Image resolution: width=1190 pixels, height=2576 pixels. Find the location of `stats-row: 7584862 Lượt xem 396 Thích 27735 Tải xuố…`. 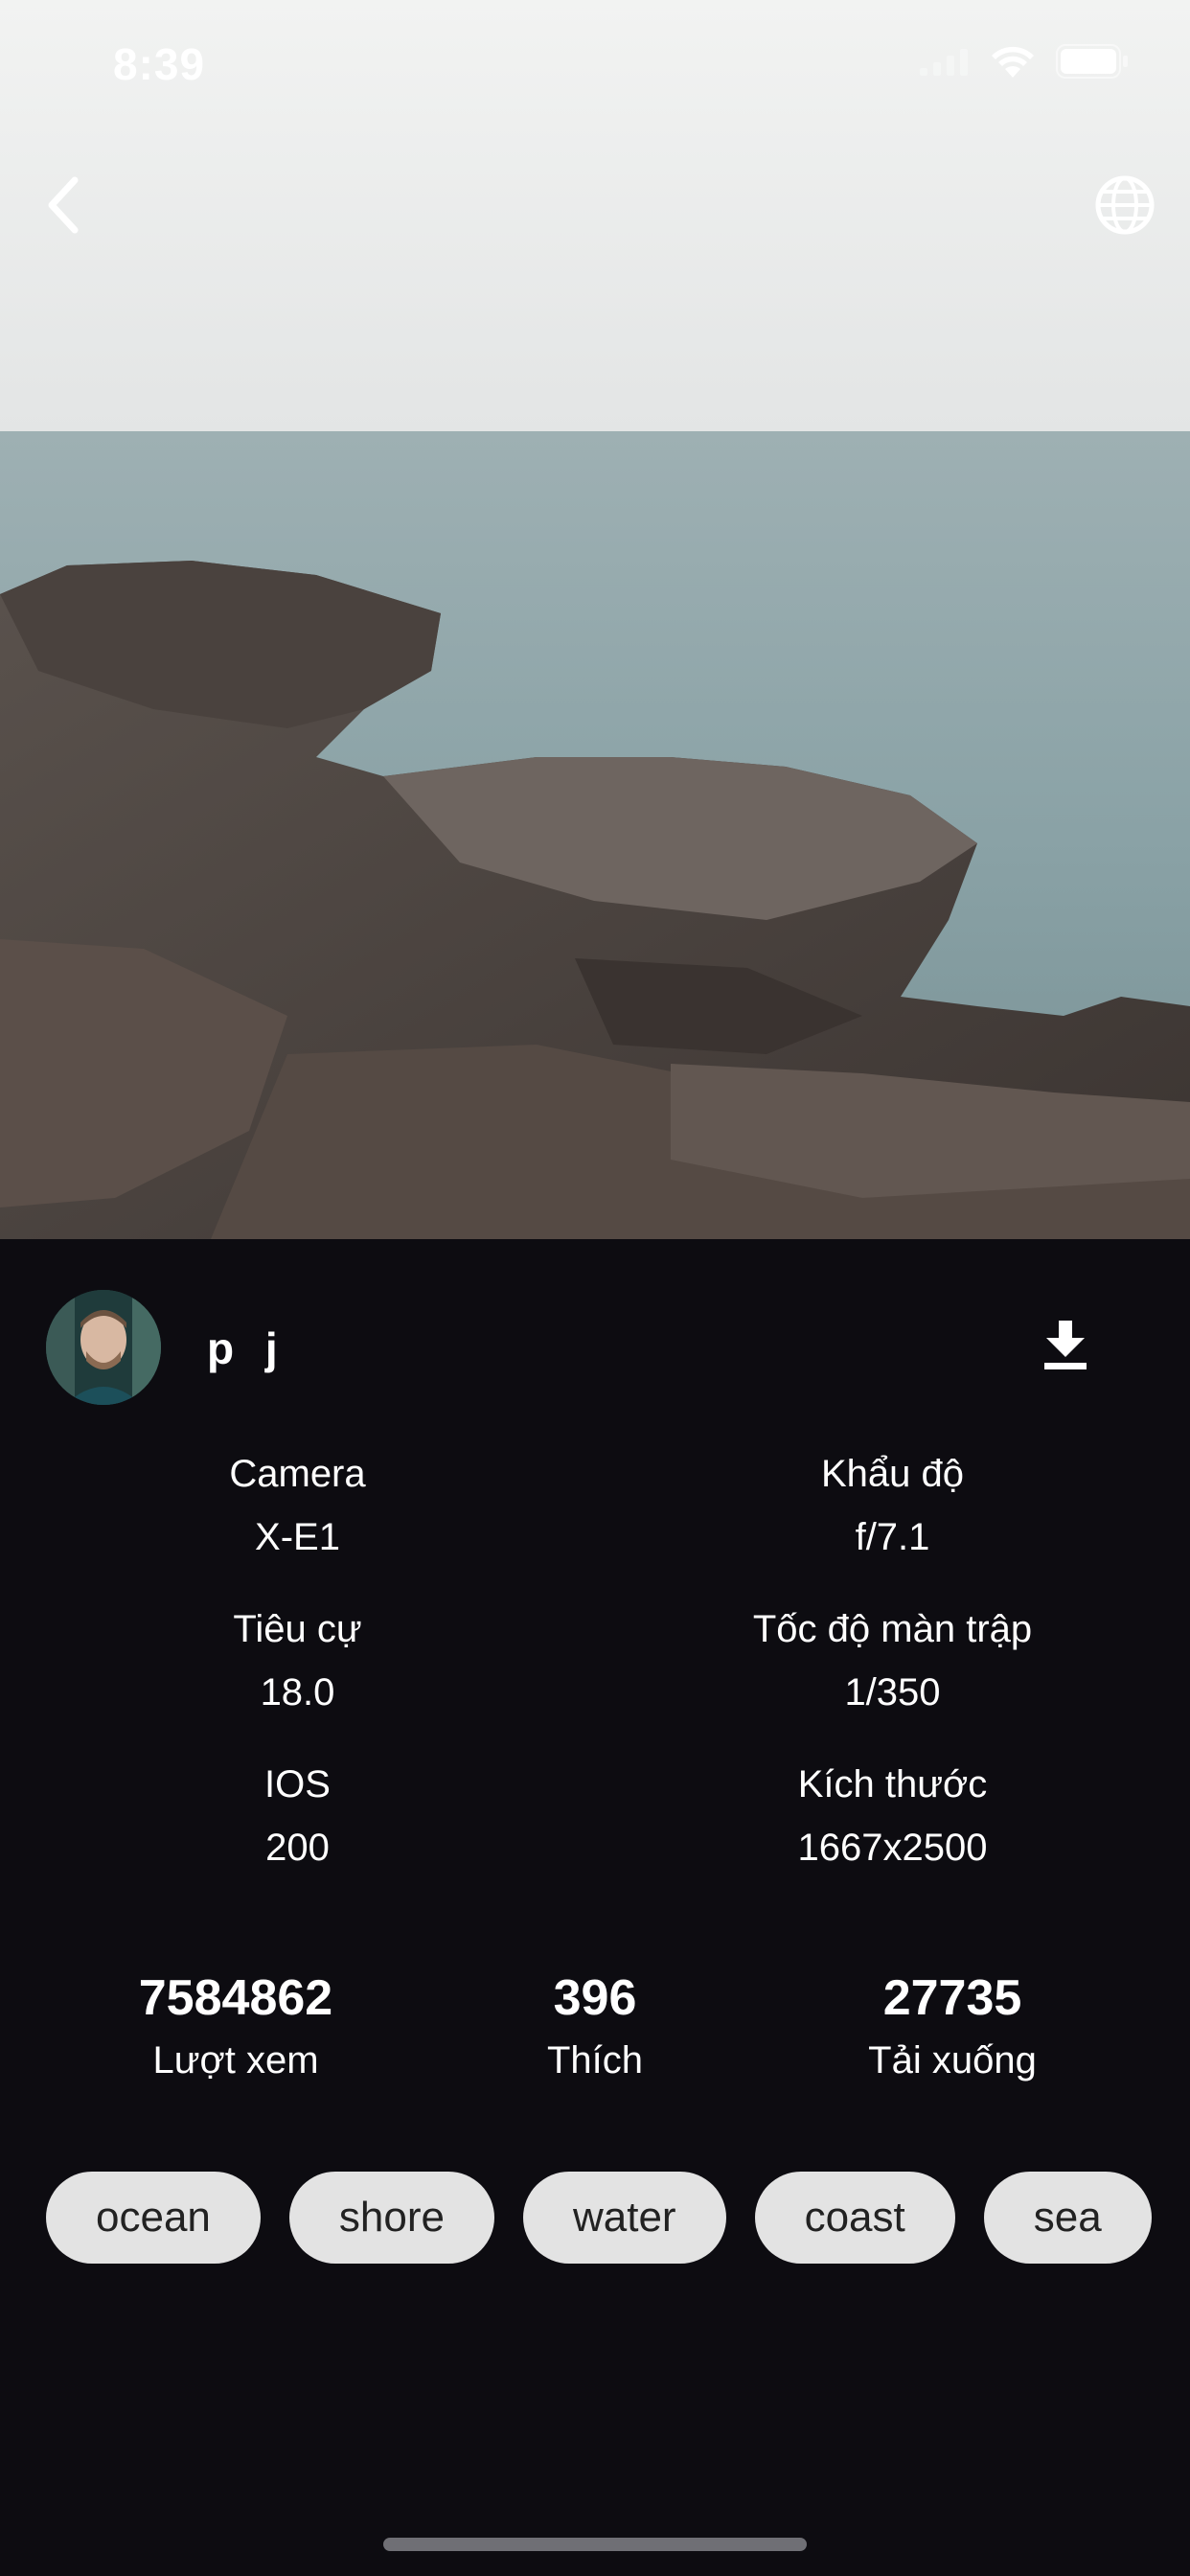

stats-row: 7584862 Lượt xem 396 Thích 27735 Tải xuố… is located at coordinates (595, 2035).